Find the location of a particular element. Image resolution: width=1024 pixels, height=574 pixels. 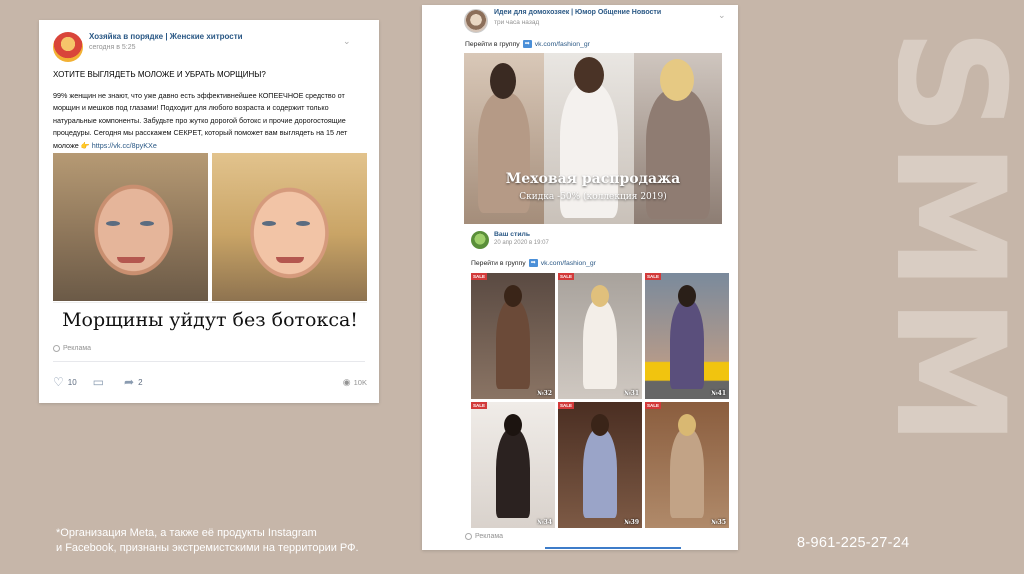

share-count: 2 is located at coordinates (140, 382).